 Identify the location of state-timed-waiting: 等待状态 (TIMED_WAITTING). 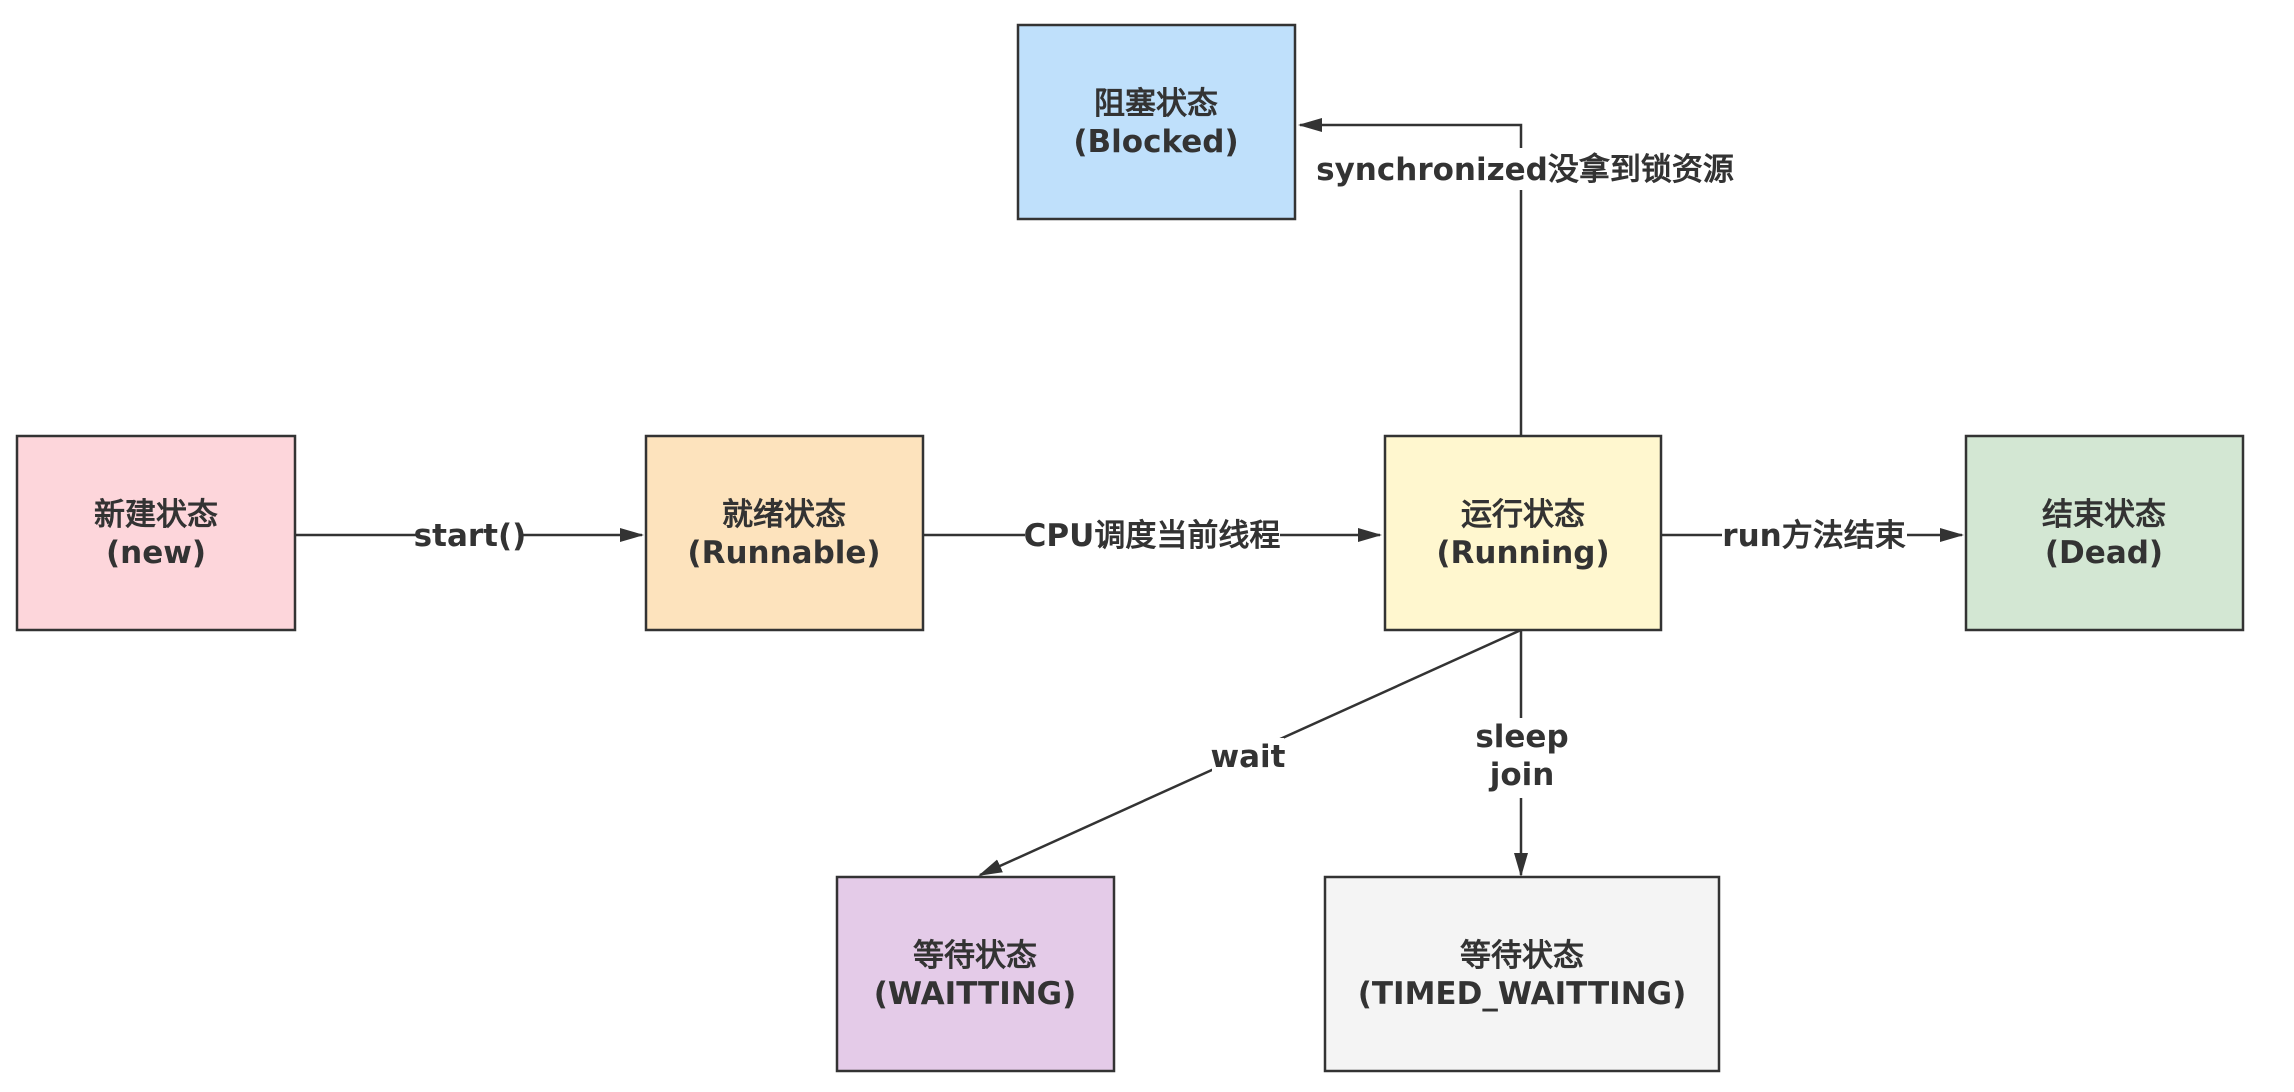
(1522, 974).